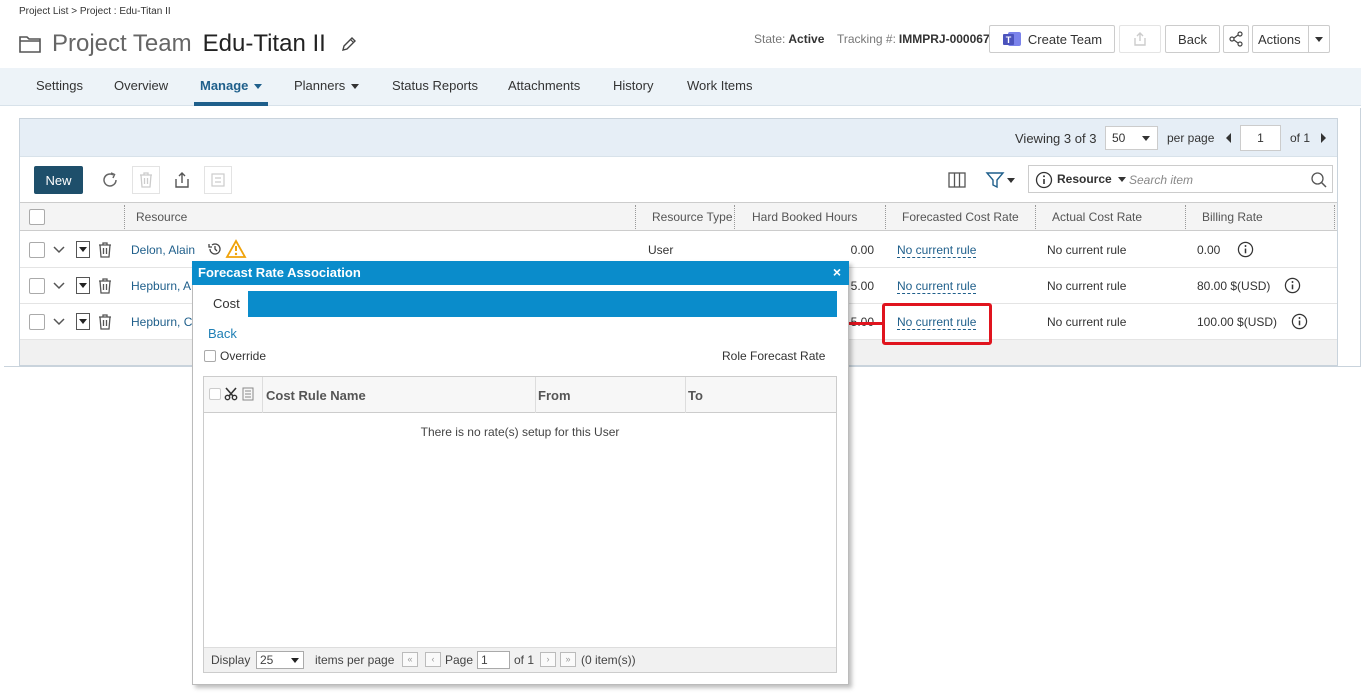 This screenshot has height=697, width=1361. Describe the element at coordinates (720, 85) in the screenshot. I see `tab-work-items: Work Items` at that location.